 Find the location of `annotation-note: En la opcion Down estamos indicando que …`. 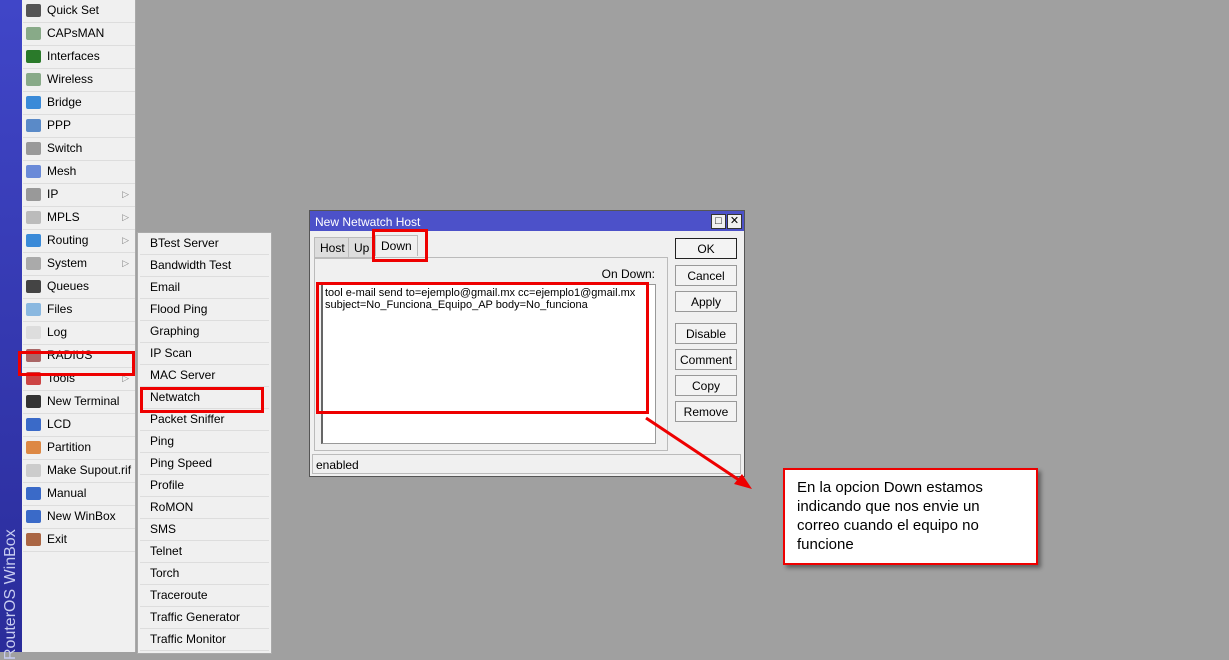

annotation-note: En la opcion Down estamos indicando que … is located at coordinates (910, 516).